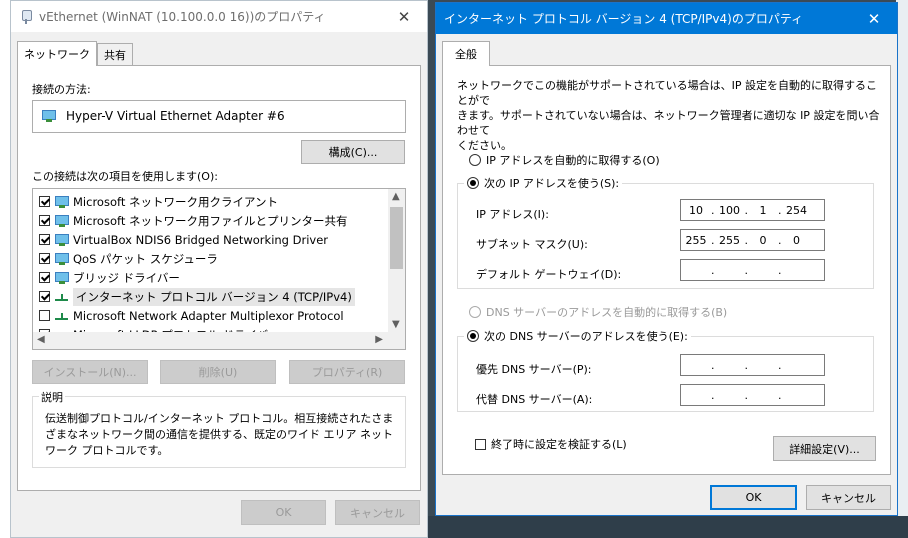 The height and width of the screenshot is (538, 908). What do you see at coordinates (624, 19) in the screenshot?
I see `window-title: インターネット プロトコル バージョン 4 (TCP/IPv4)のプロパティ` at bounding box center [624, 19].